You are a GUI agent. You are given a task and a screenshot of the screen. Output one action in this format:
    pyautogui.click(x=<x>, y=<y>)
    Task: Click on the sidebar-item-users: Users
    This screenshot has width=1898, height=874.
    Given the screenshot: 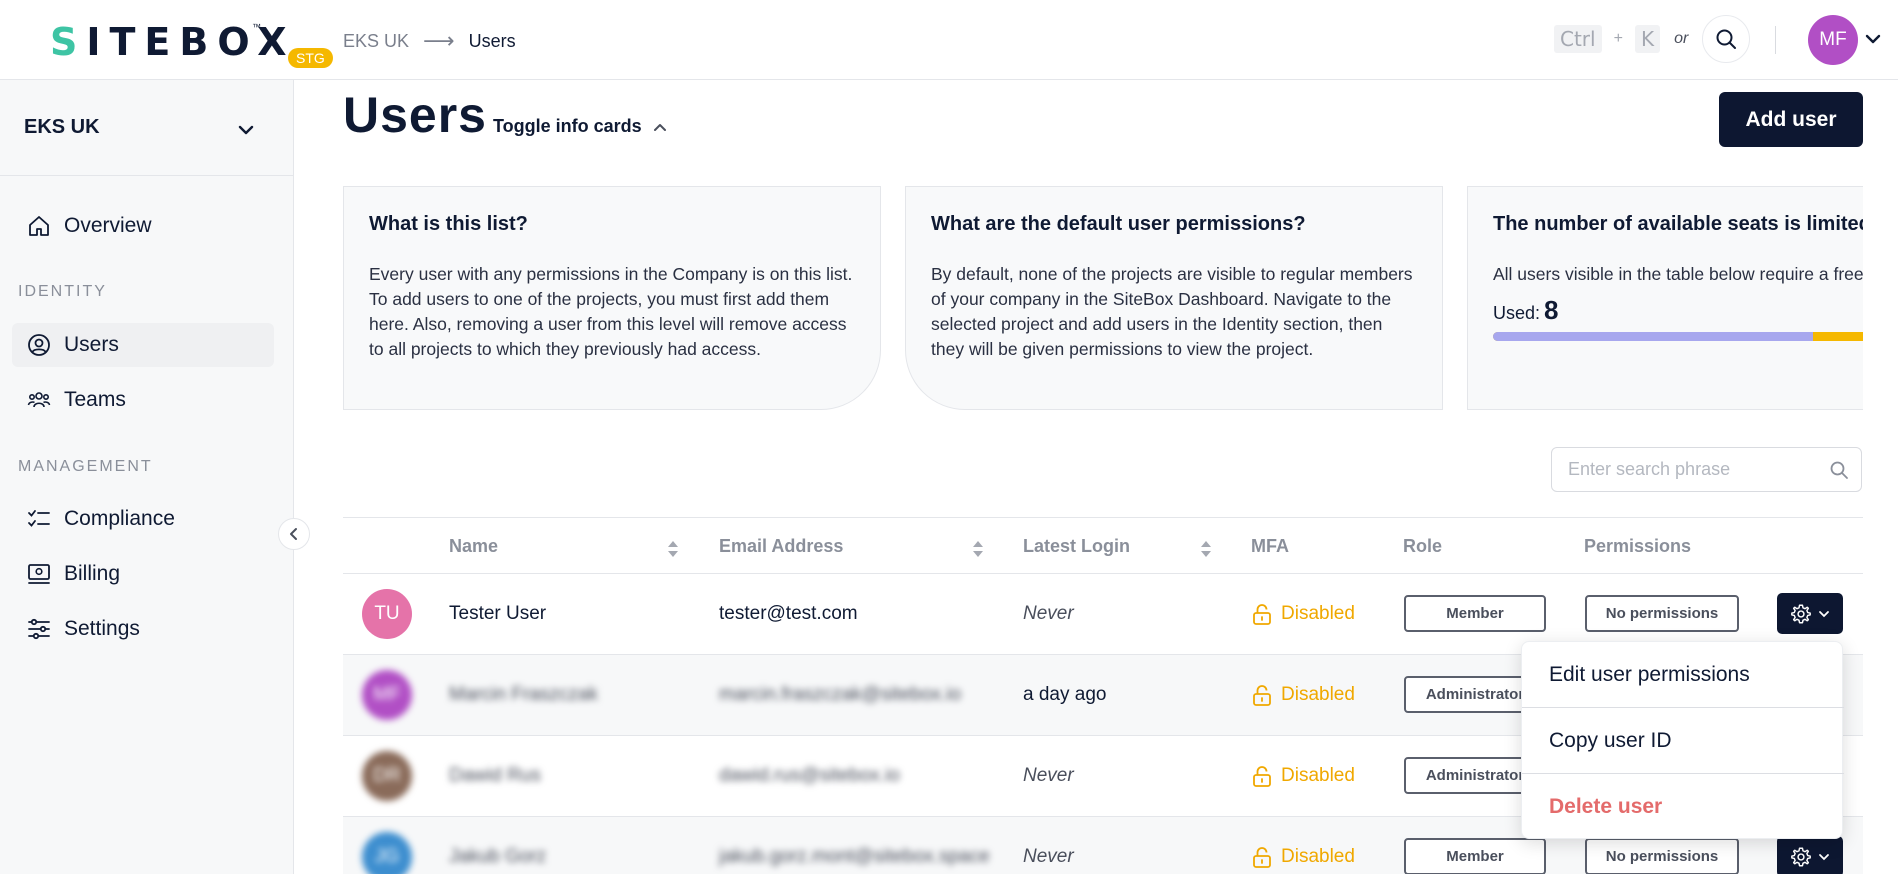 What is the action you would take?
    pyautogui.click(x=143, y=345)
    